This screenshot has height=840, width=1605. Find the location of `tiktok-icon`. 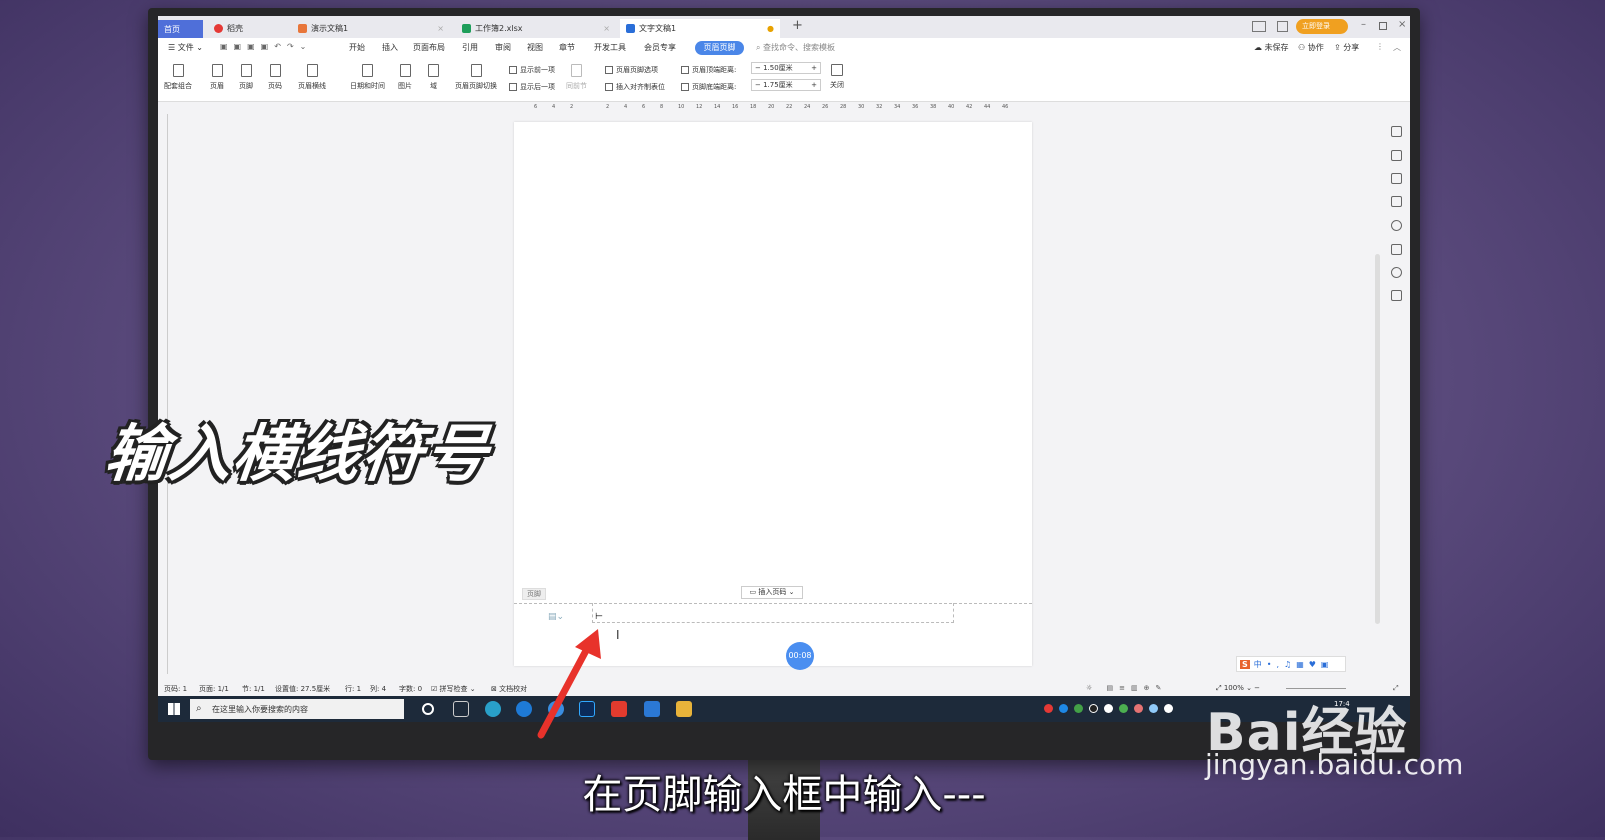

tiktok-icon is located at coordinates (1093, 708).